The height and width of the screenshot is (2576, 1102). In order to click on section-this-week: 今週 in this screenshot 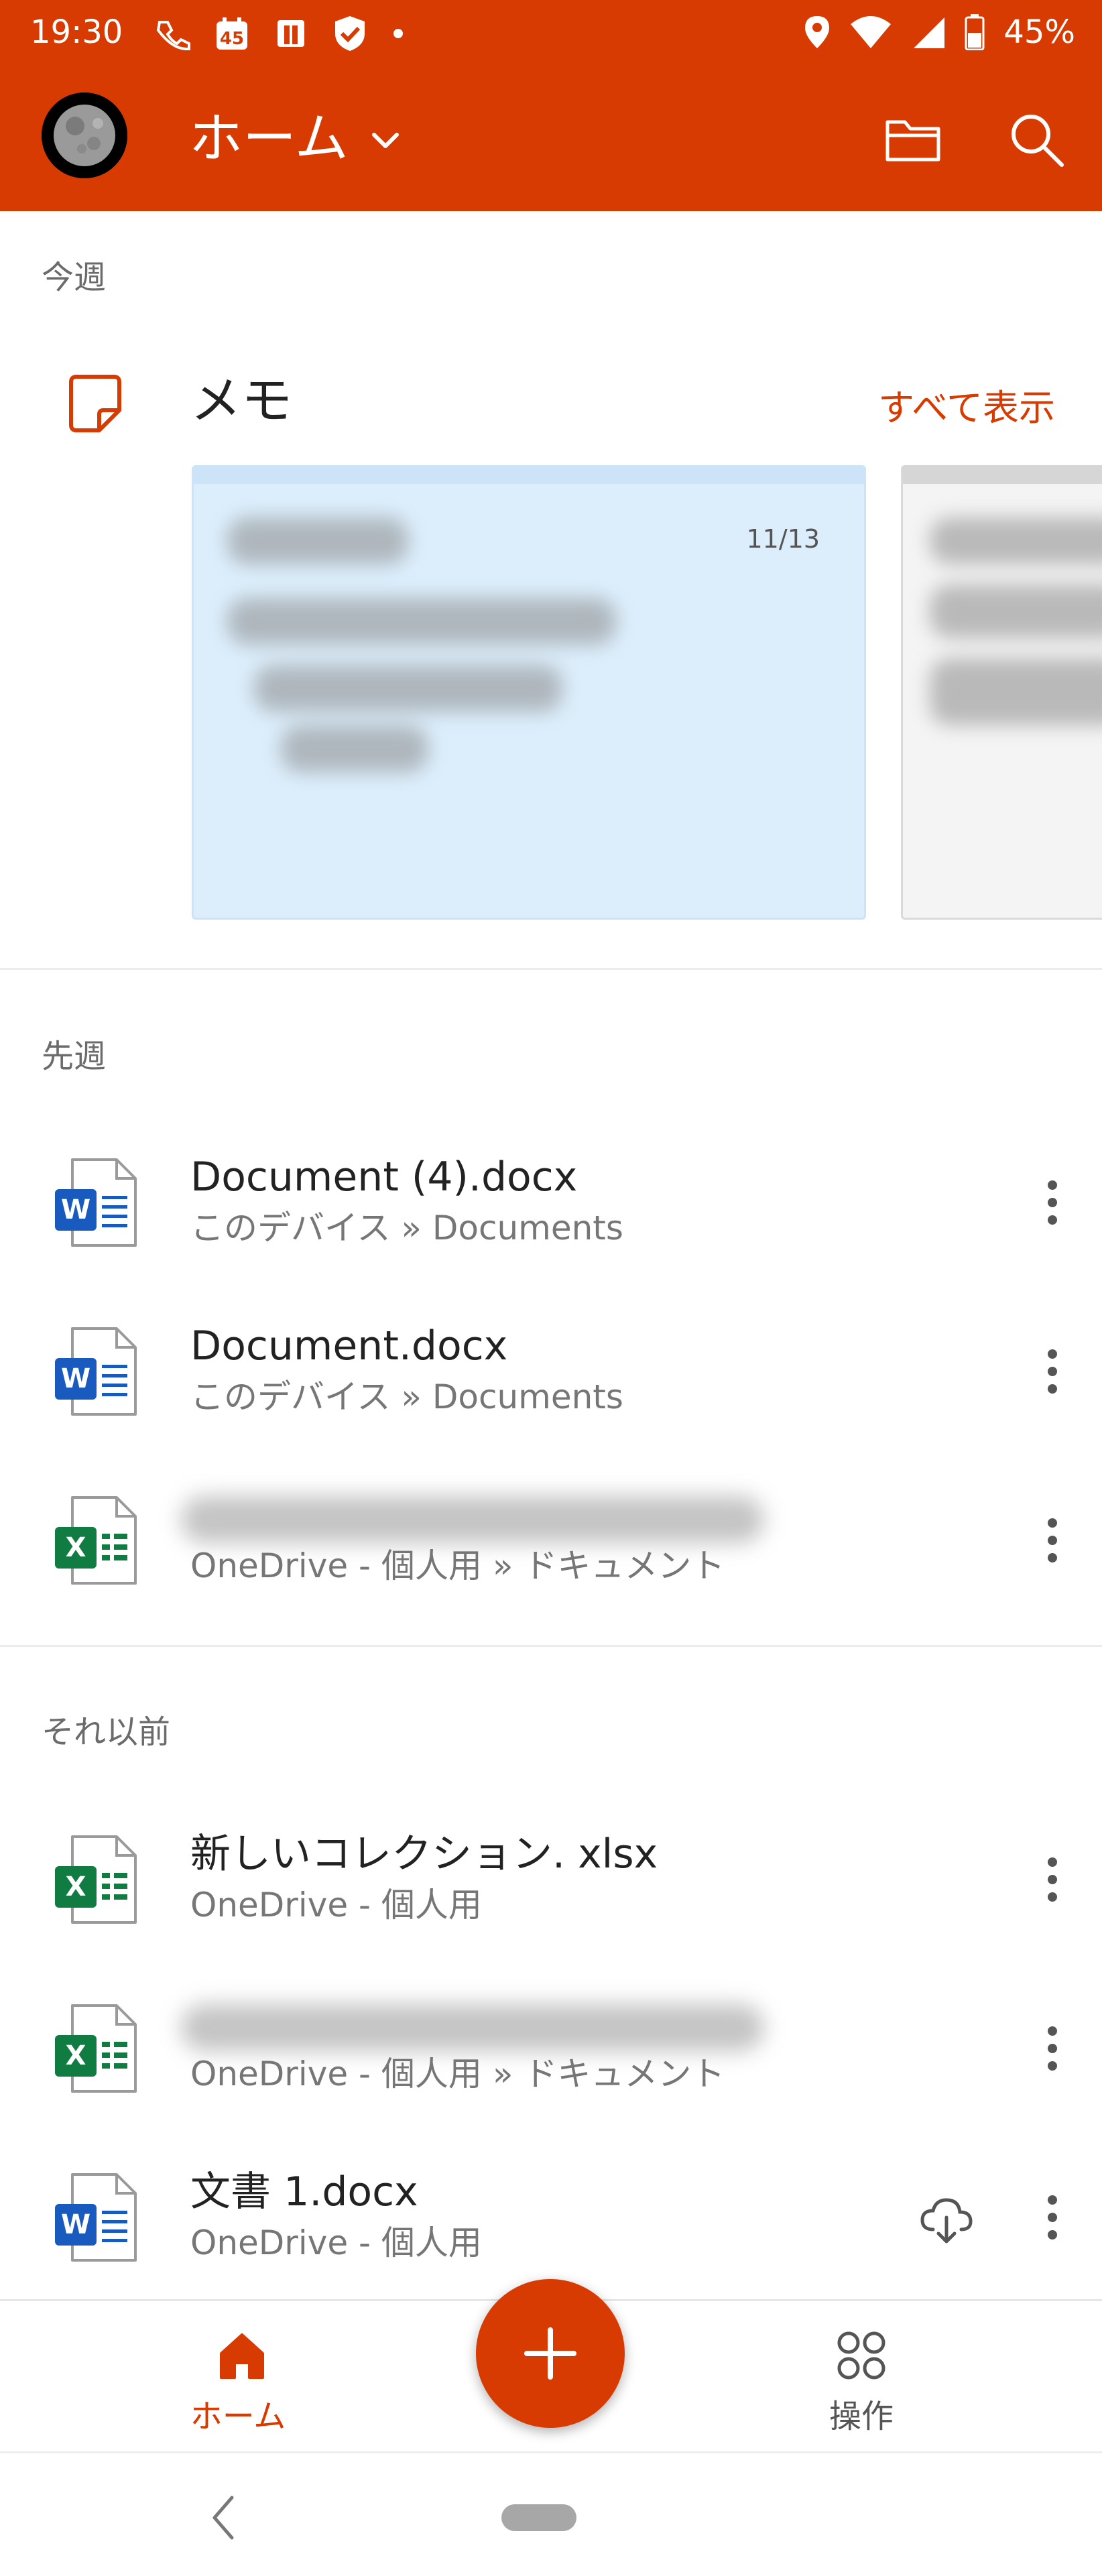, I will do `click(74, 277)`.